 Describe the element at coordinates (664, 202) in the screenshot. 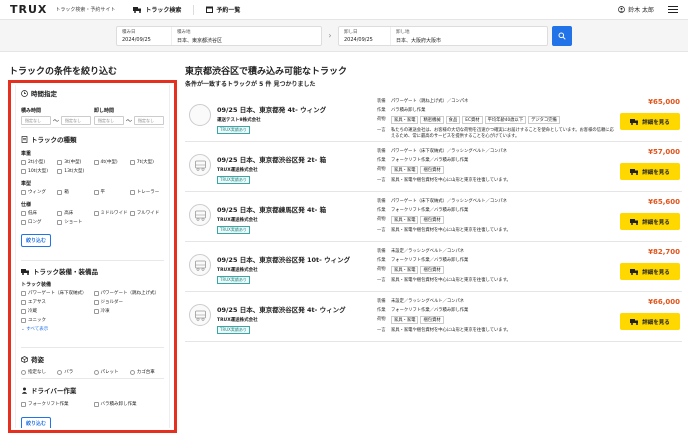

I see `price: ¥65,600` at that location.